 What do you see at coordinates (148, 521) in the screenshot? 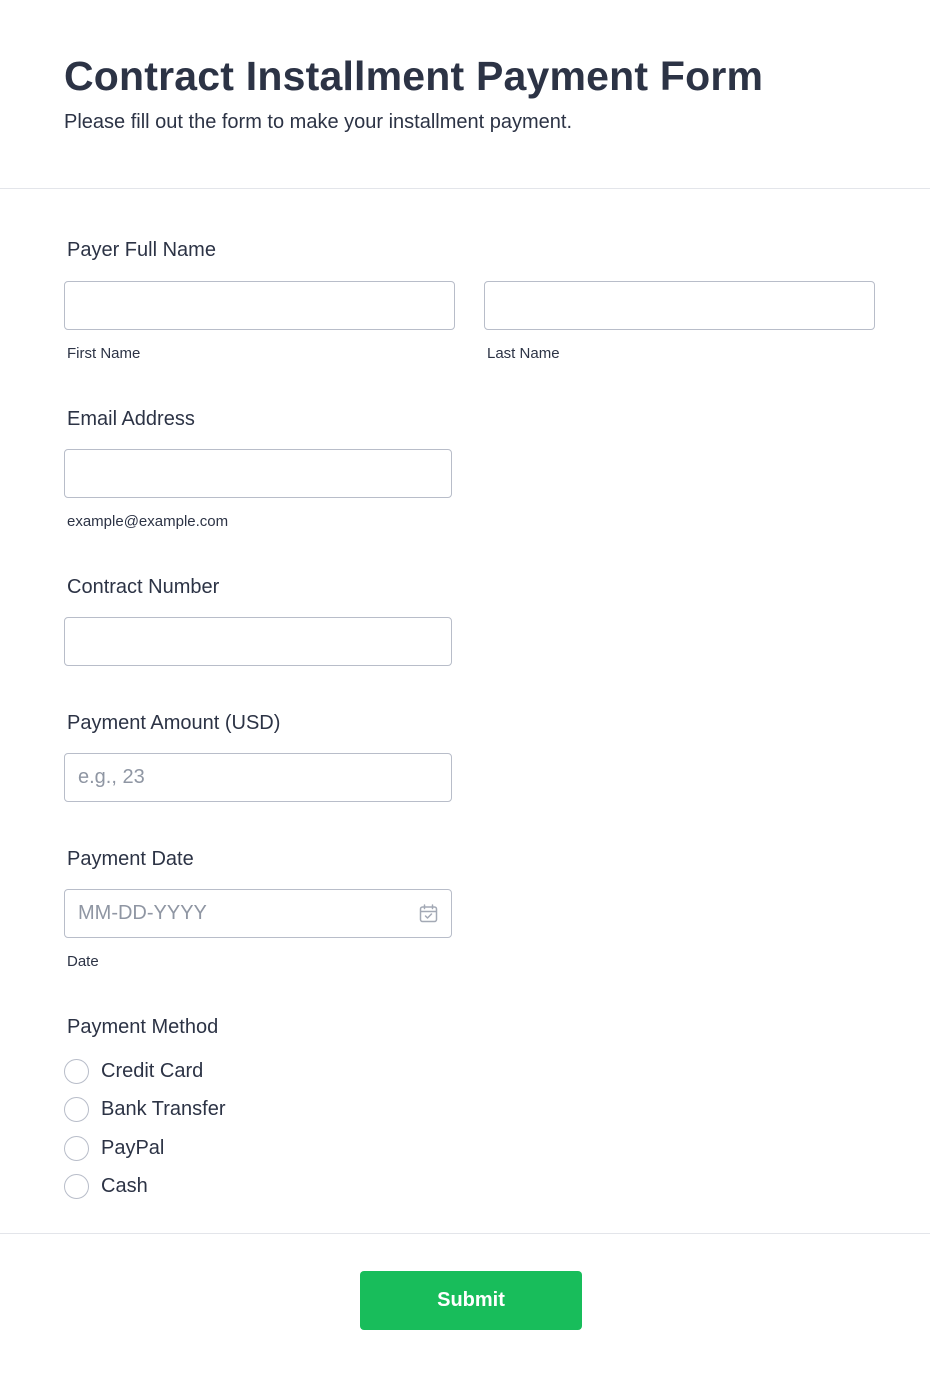
I see `email-sublabel: example@example.com` at bounding box center [148, 521].